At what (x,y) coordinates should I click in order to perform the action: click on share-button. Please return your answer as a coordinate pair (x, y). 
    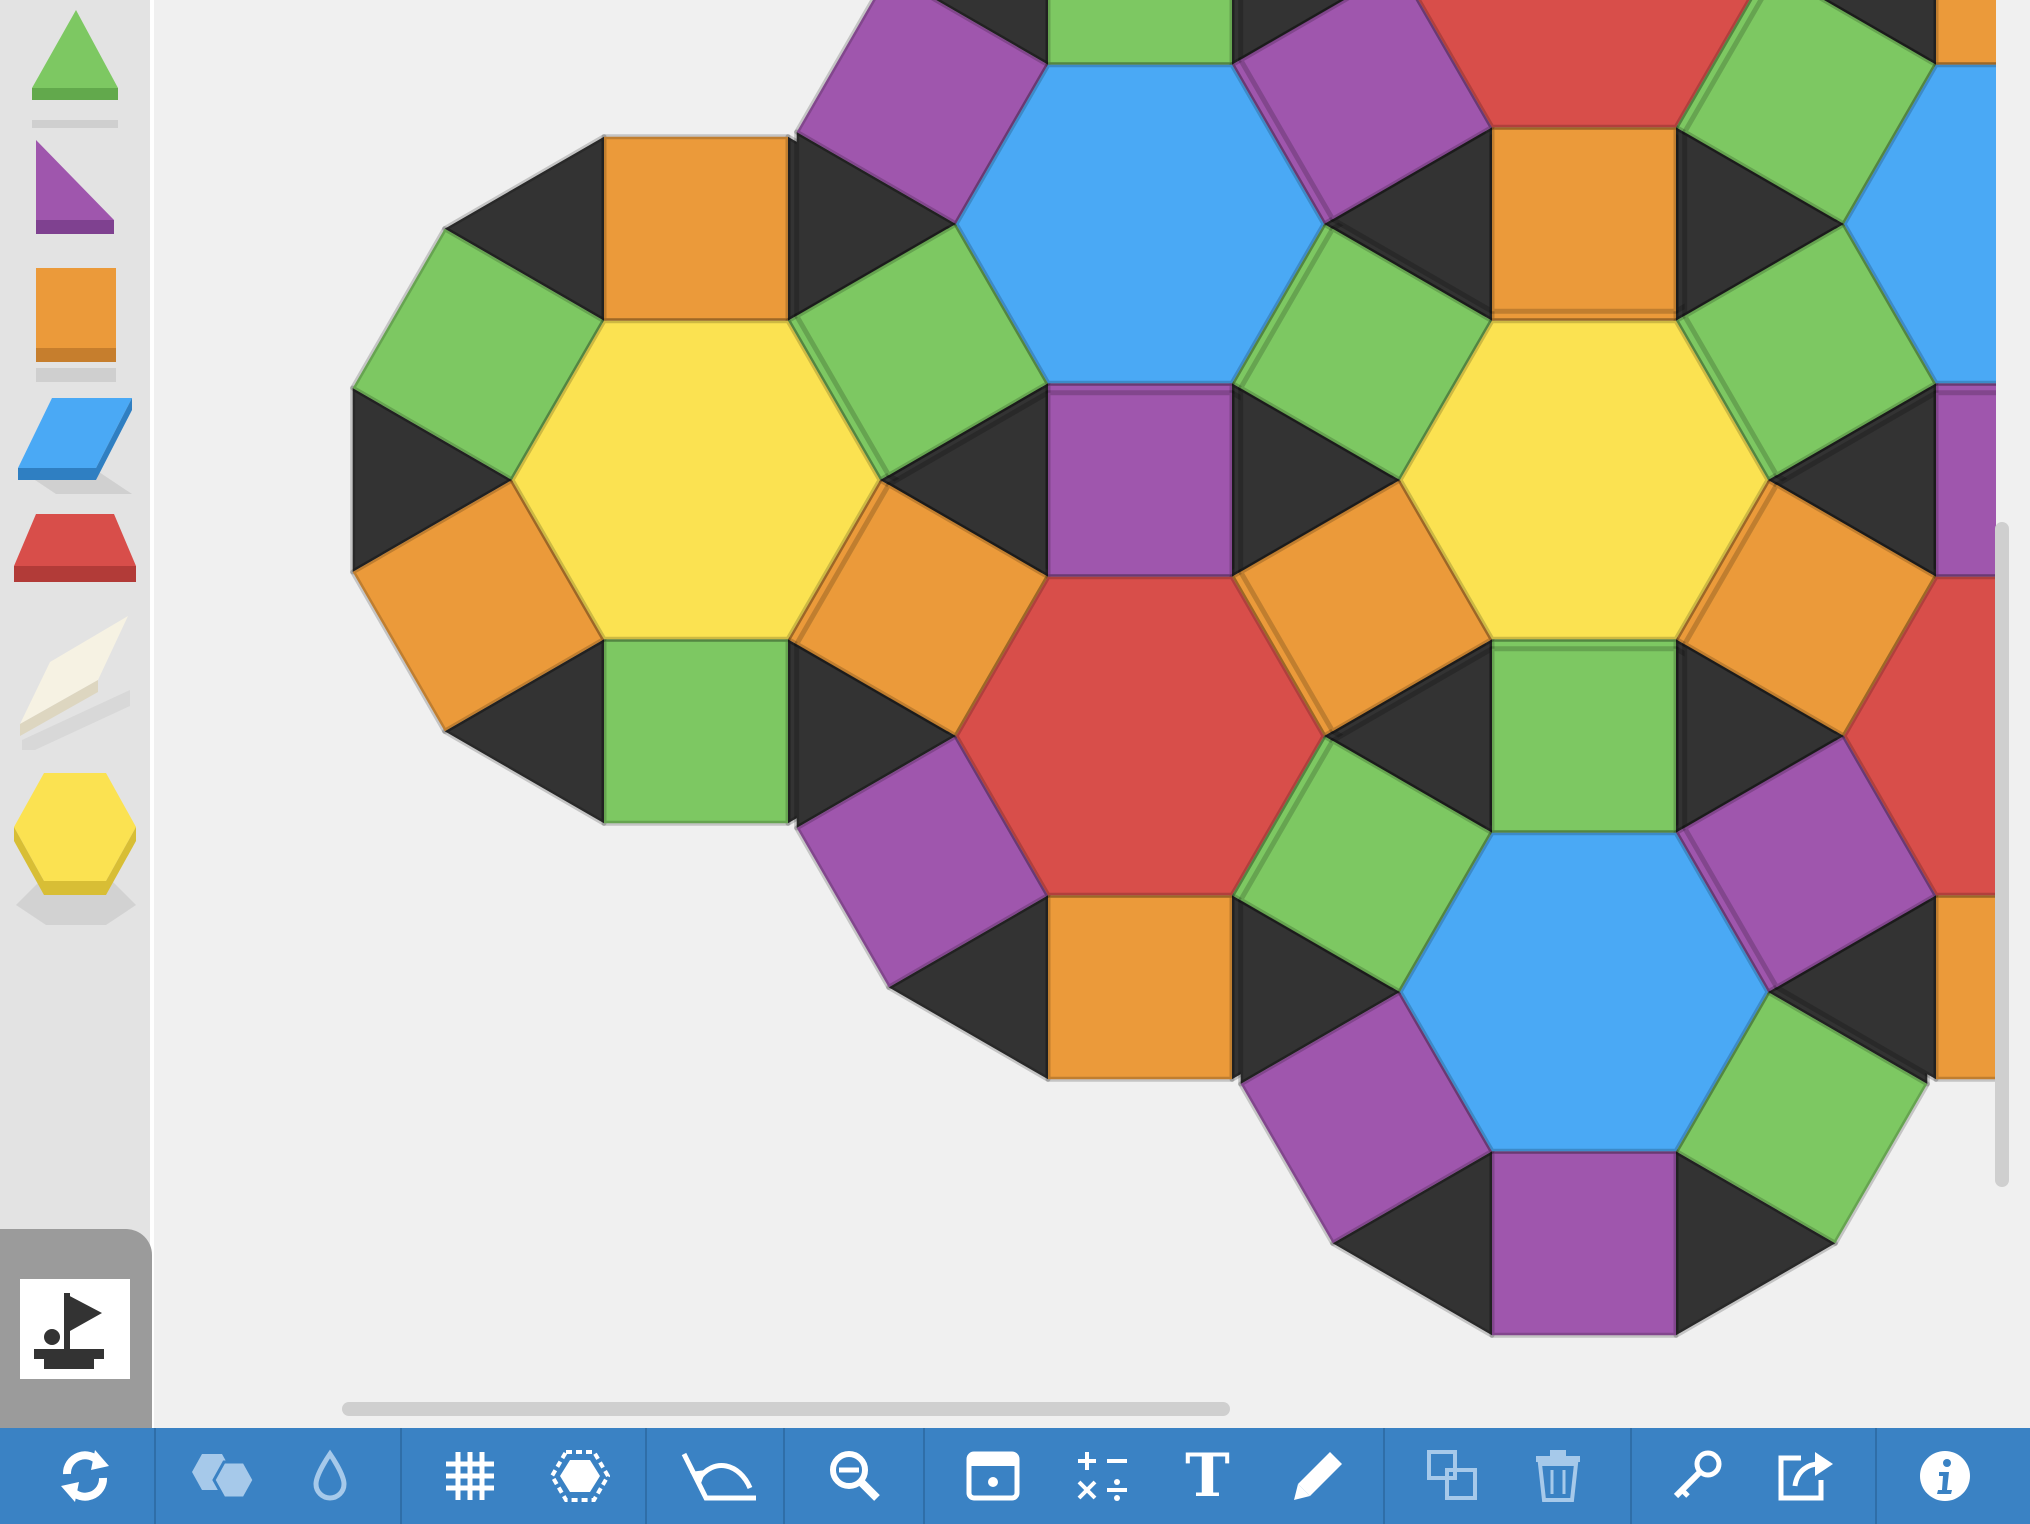
    Looking at the image, I should click on (1805, 1476).